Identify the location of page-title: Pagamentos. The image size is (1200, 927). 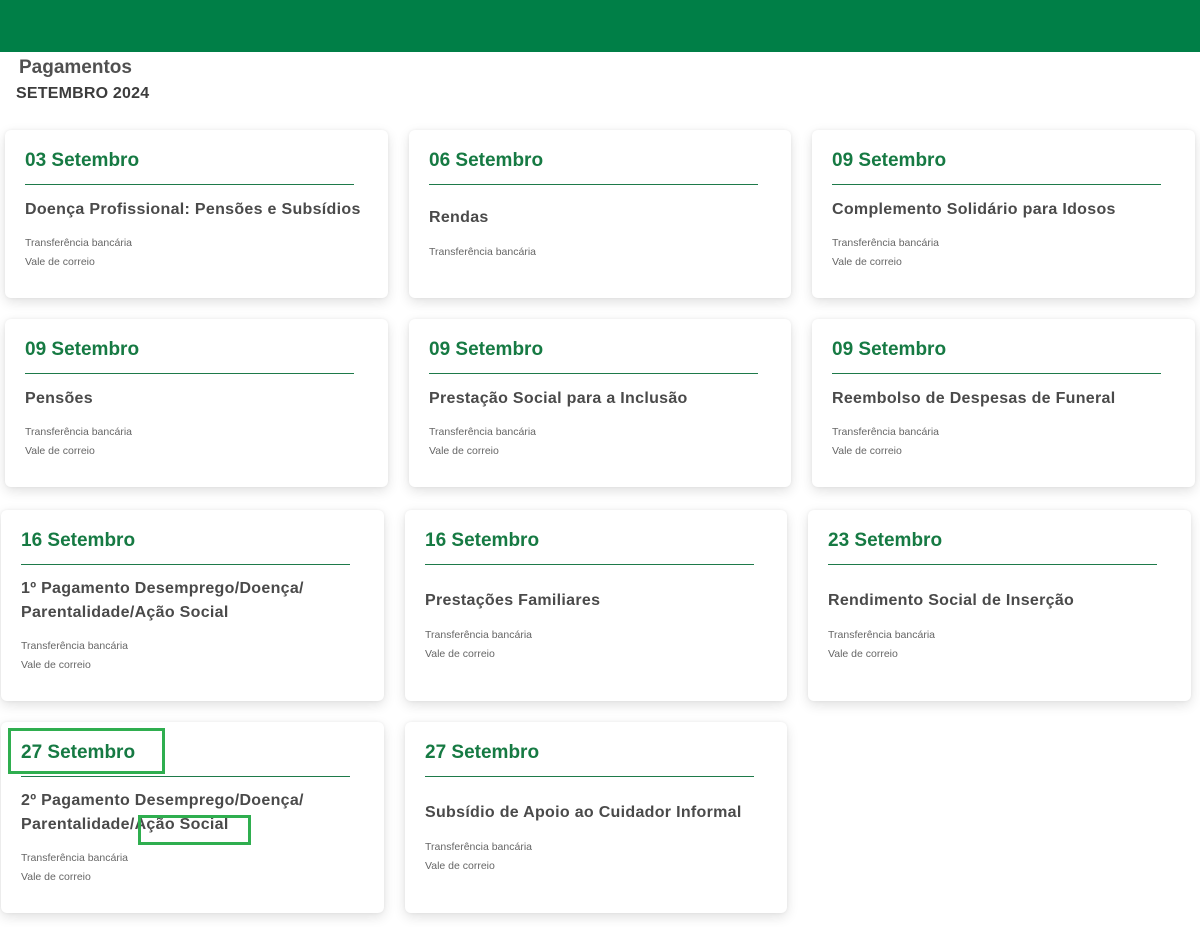
(75, 67).